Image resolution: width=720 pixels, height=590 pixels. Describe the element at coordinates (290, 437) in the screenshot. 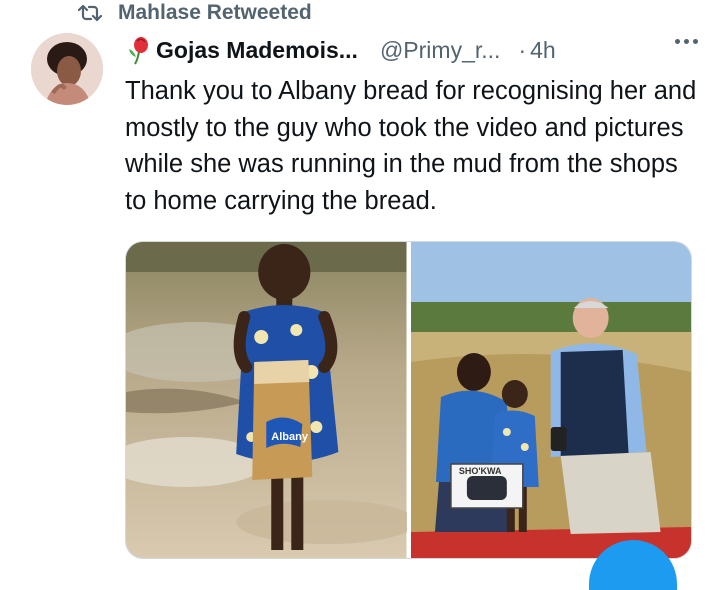

I see `bread-bag-label: Albany` at that location.